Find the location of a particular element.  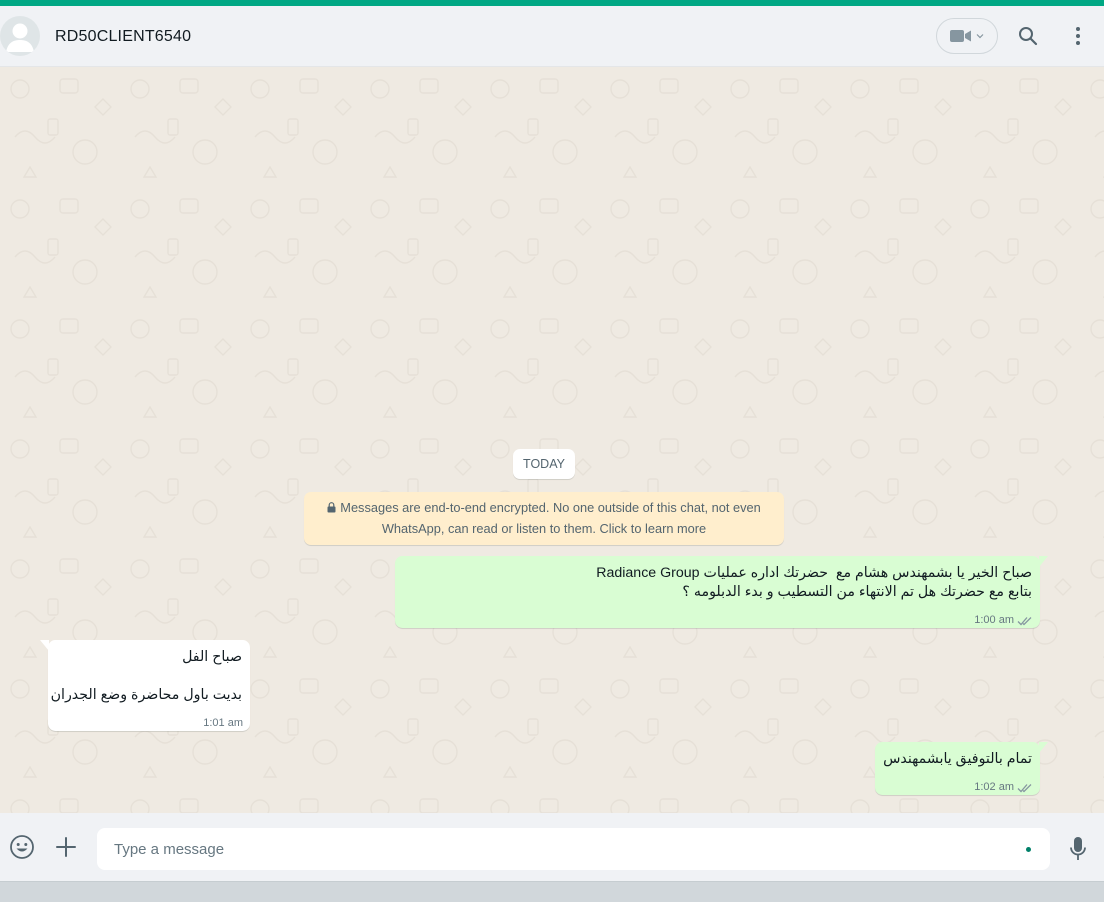

voice-message-button is located at coordinates (1078, 849).